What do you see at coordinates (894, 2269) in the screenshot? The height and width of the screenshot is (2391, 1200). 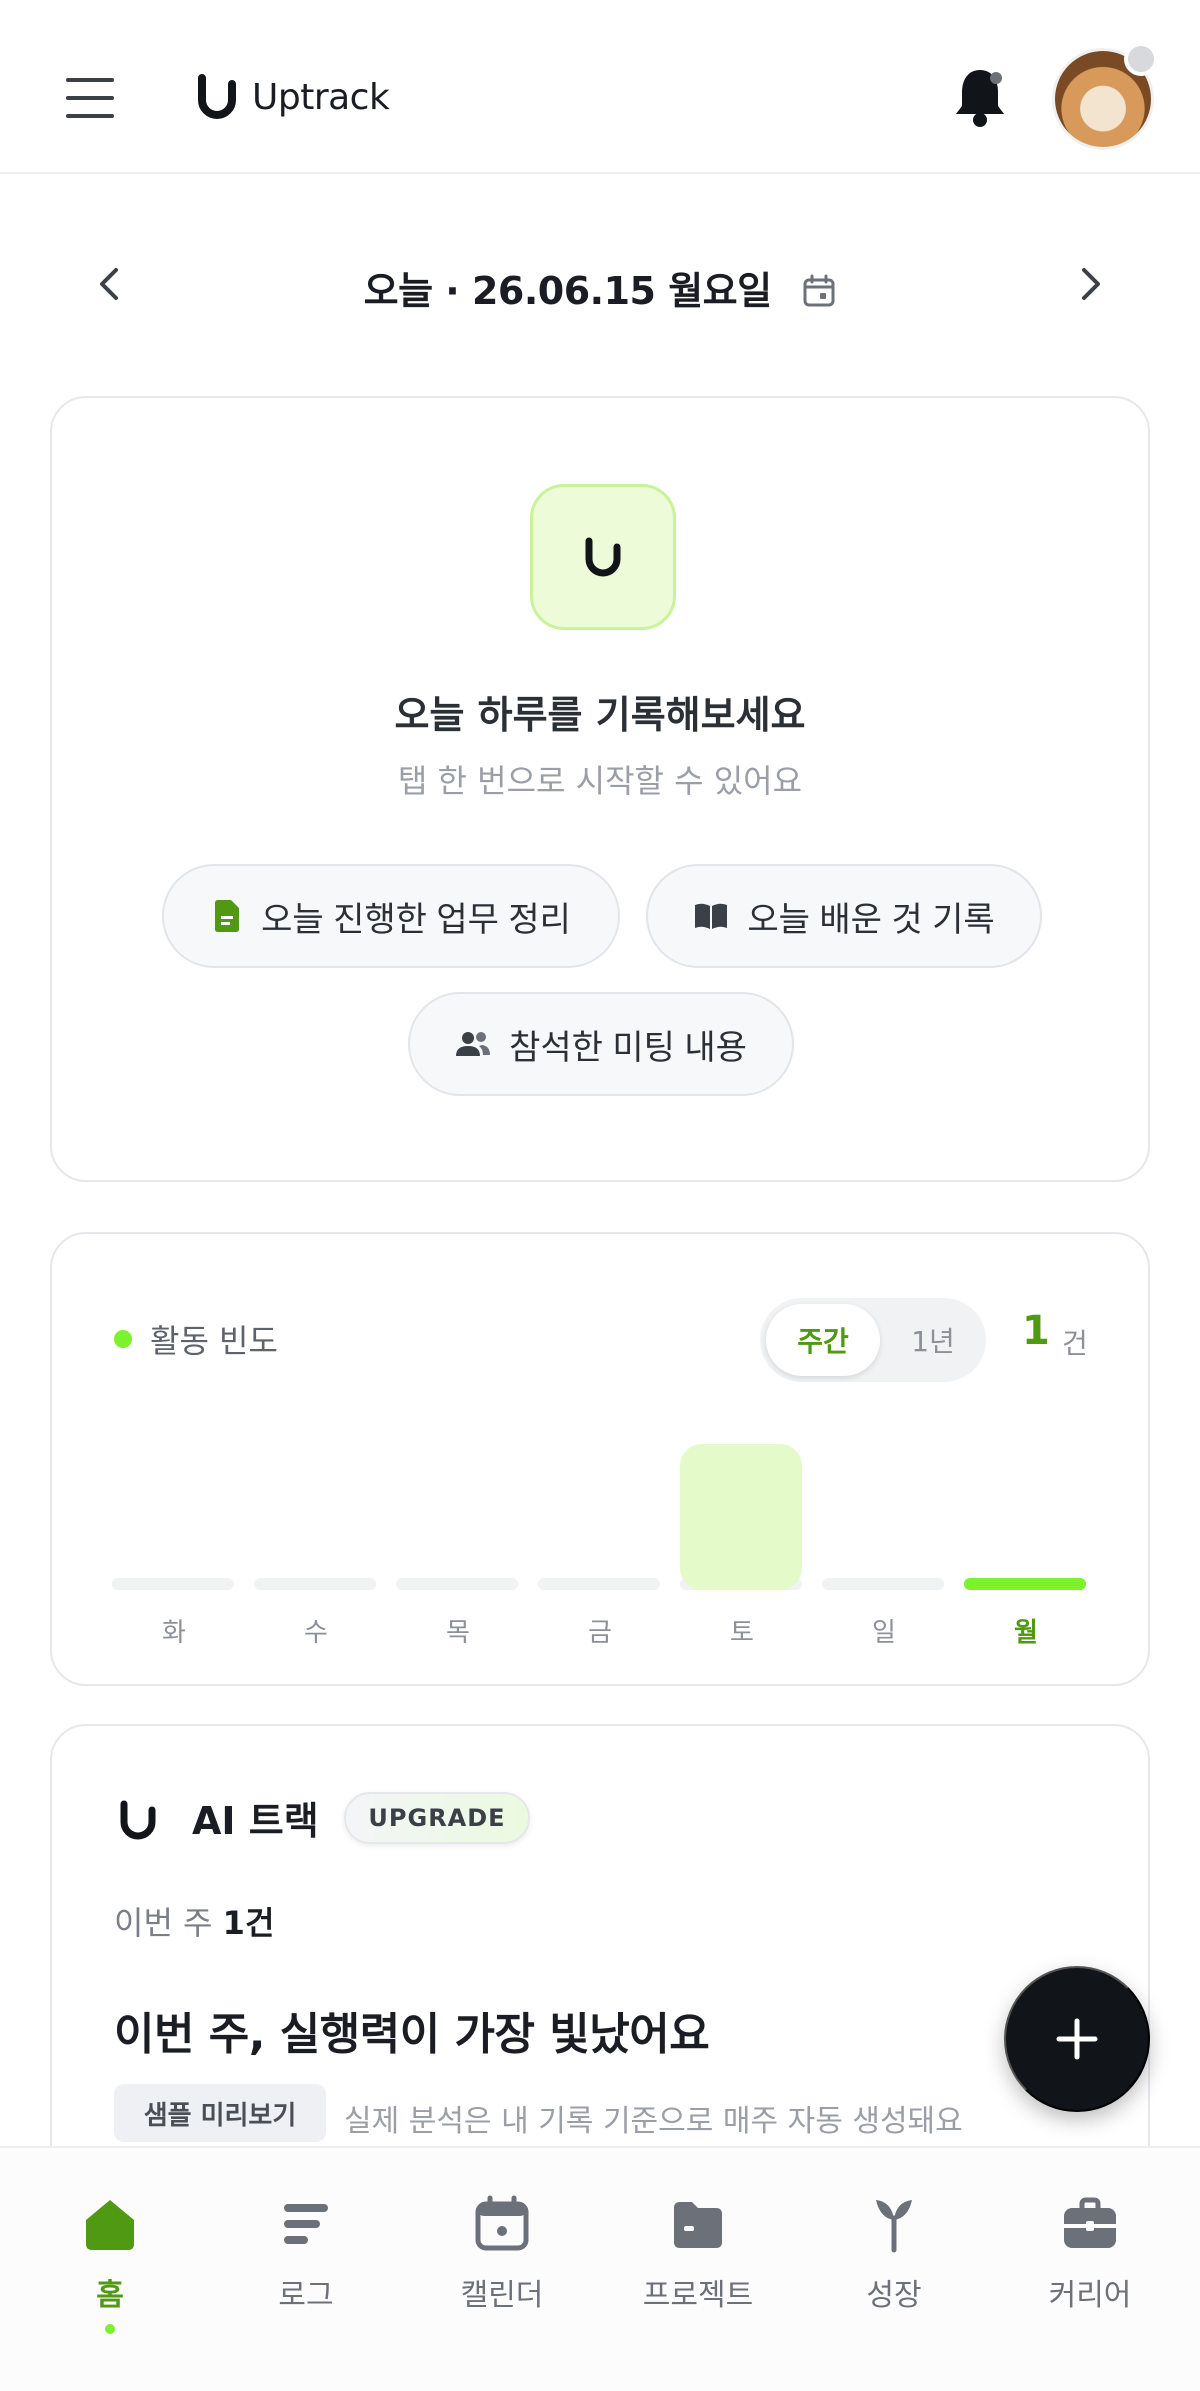 I see `nav-growth: 성장` at bounding box center [894, 2269].